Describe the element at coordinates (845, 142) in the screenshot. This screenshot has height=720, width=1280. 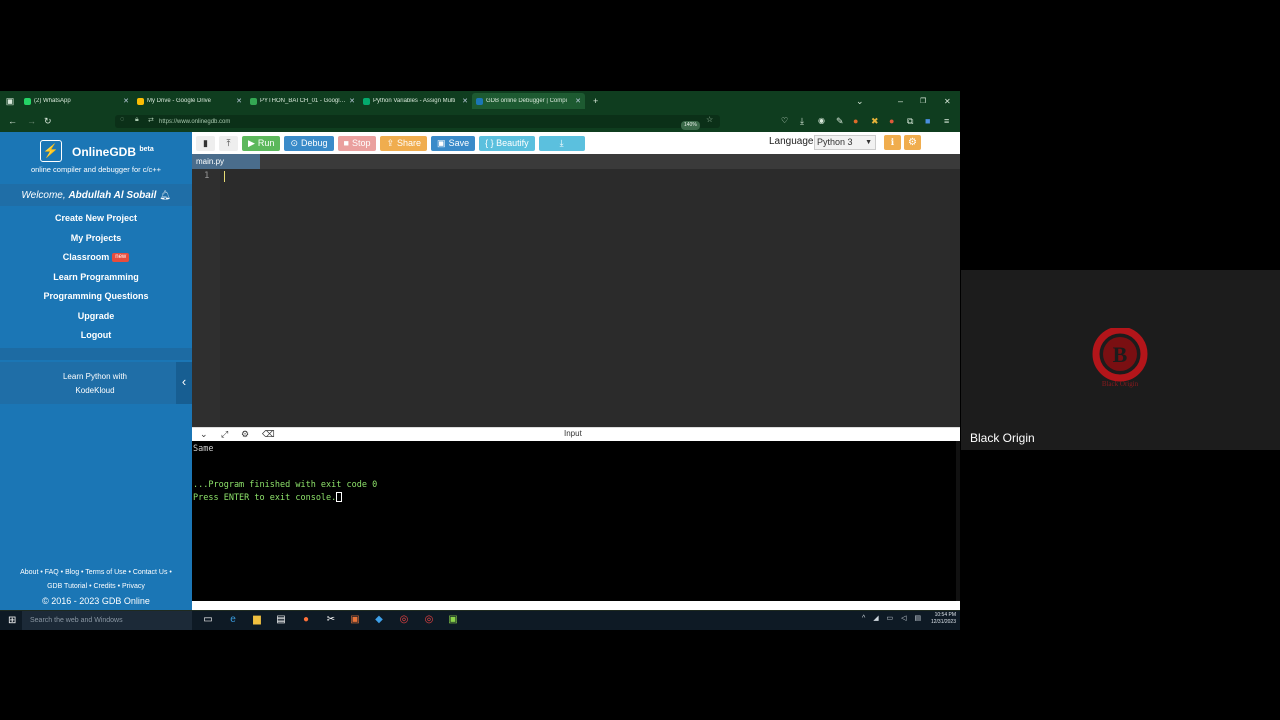
I see `language-select: Python 3 ▼` at that location.